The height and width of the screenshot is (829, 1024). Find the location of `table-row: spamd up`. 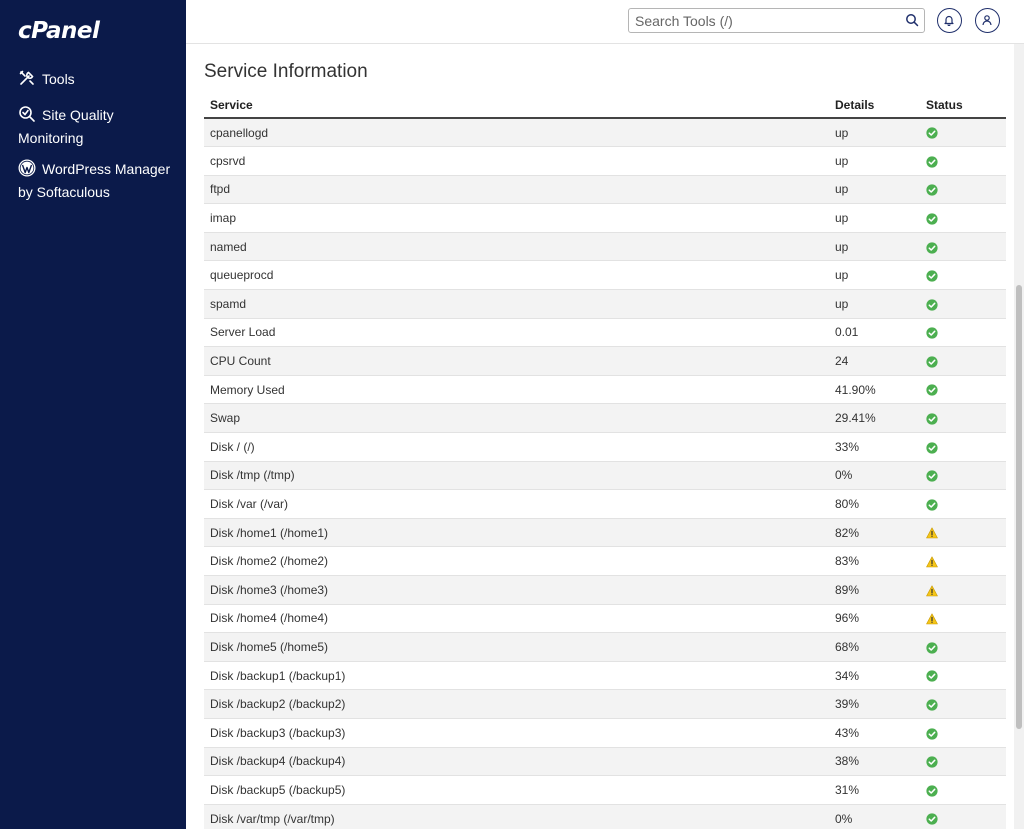

table-row: spamd up is located at coordinates (605, 304).